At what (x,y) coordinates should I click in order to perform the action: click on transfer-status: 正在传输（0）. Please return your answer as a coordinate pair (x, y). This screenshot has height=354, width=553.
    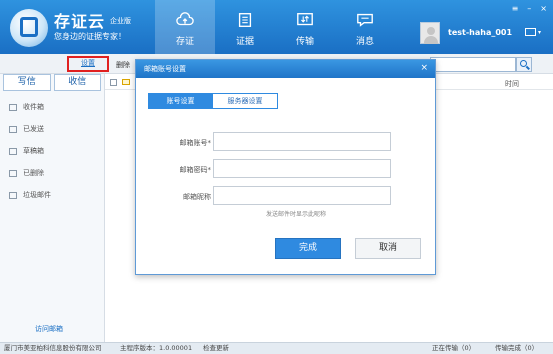
    Looking at the image, I should click on (453, 348).